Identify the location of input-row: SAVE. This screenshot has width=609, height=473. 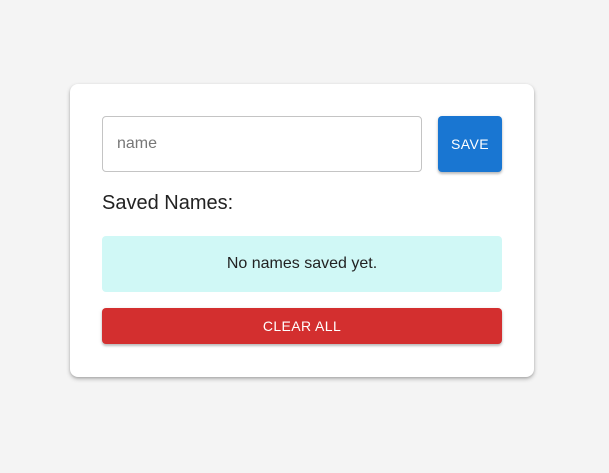
(302, 144).